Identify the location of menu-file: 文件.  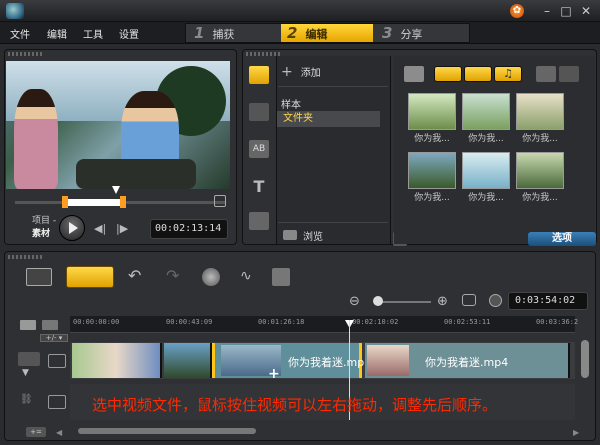
(20, 33).